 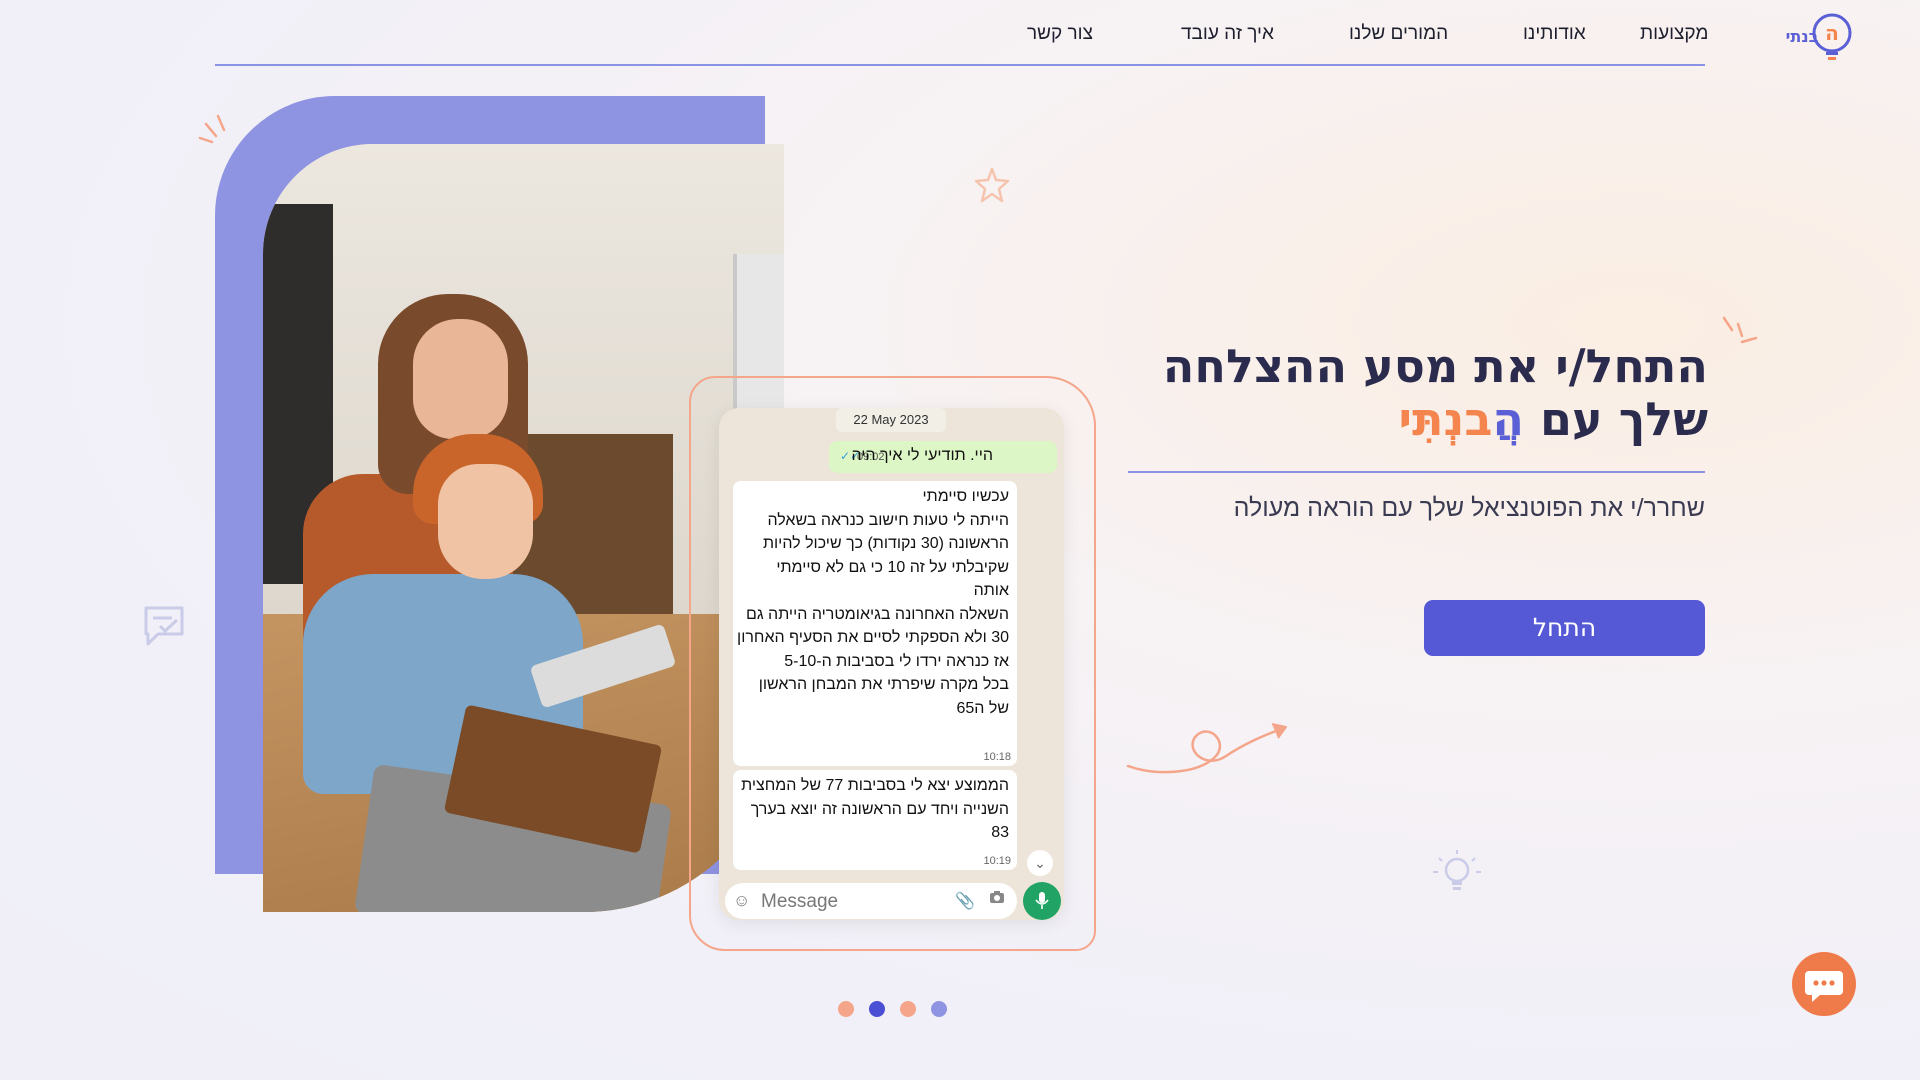 I want to click on hero-title-line1: התחל/י את מסע ההצלחה, so click(x=1435, y=366).